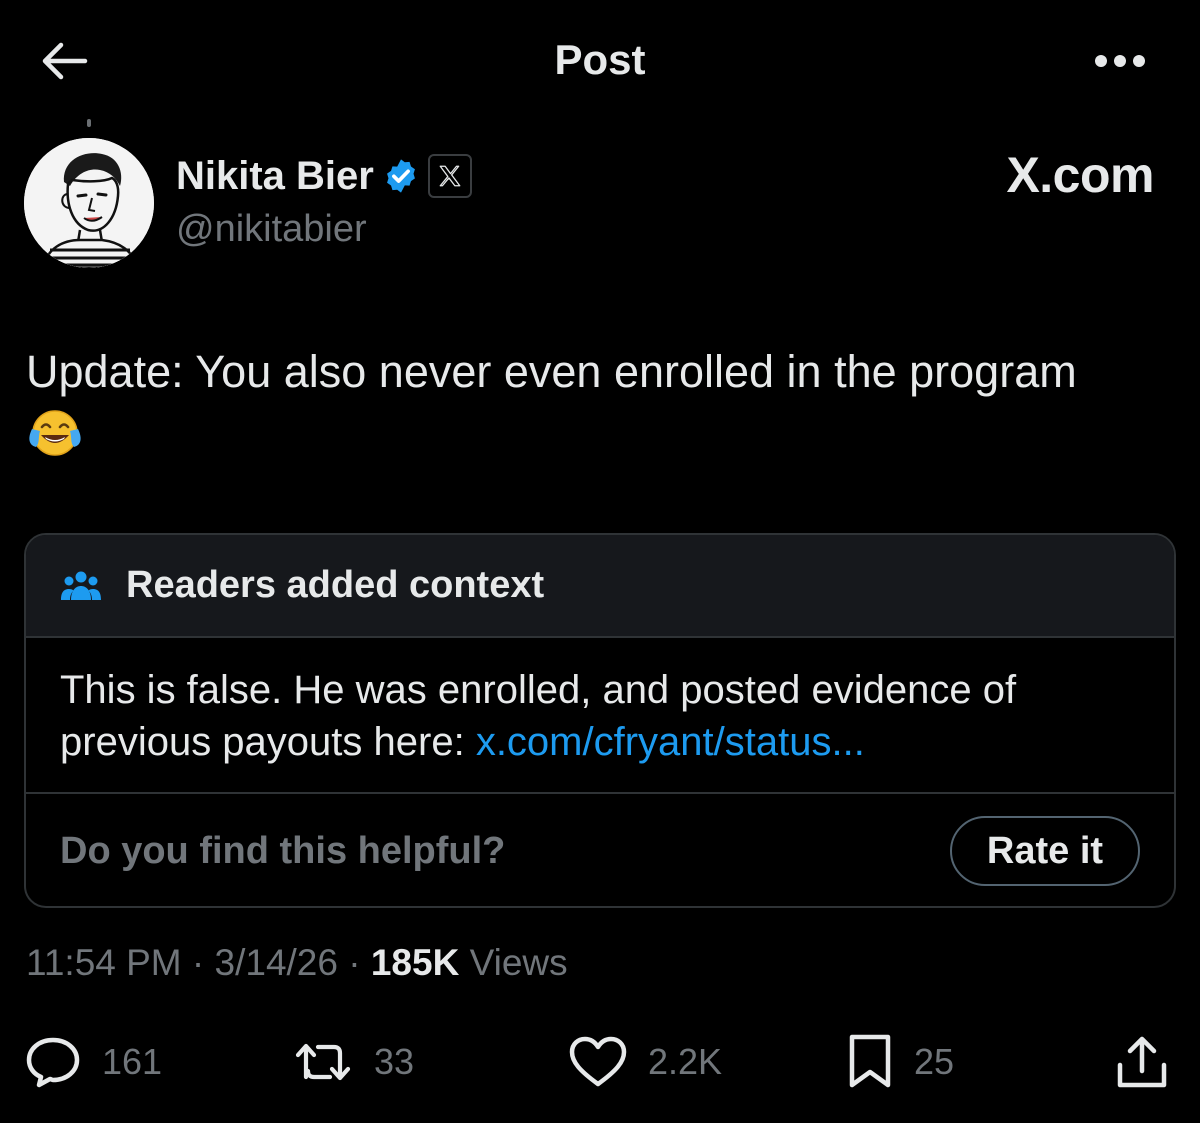  I want to click on heart-icon, so click(598, 1061).